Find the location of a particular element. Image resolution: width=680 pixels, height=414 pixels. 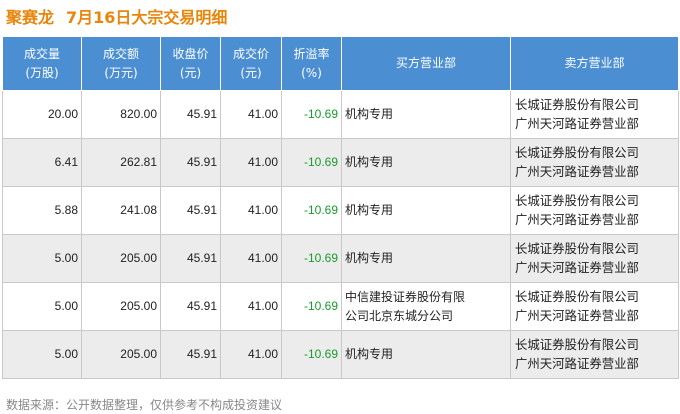

cell-volume: 20.00 is located at coordinates (42, 114).